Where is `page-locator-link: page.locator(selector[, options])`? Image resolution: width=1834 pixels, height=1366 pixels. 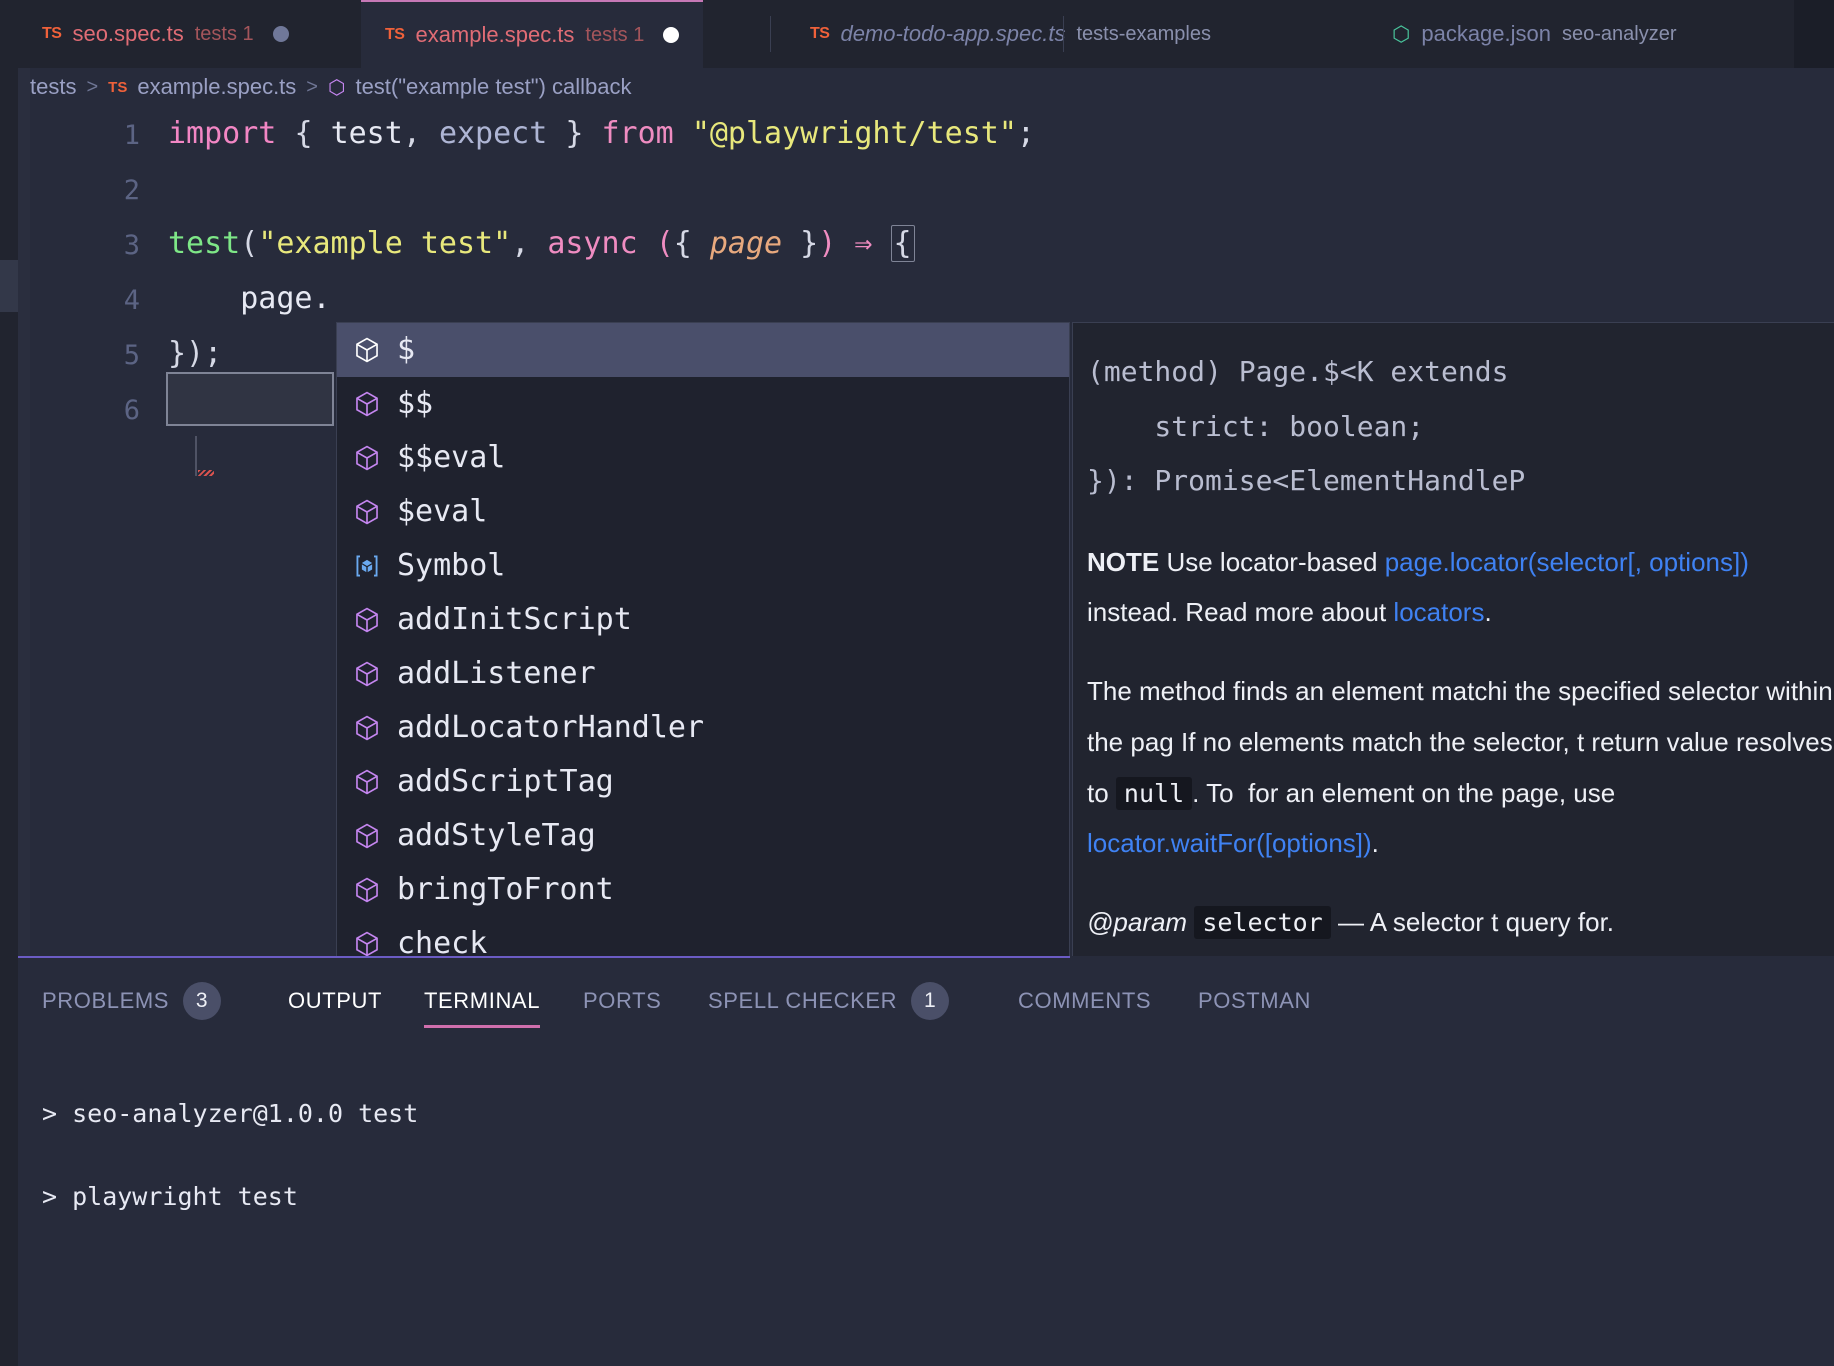 page-locator-link: page.locator(selector[, options]) is located at coordinates (1567, 562).